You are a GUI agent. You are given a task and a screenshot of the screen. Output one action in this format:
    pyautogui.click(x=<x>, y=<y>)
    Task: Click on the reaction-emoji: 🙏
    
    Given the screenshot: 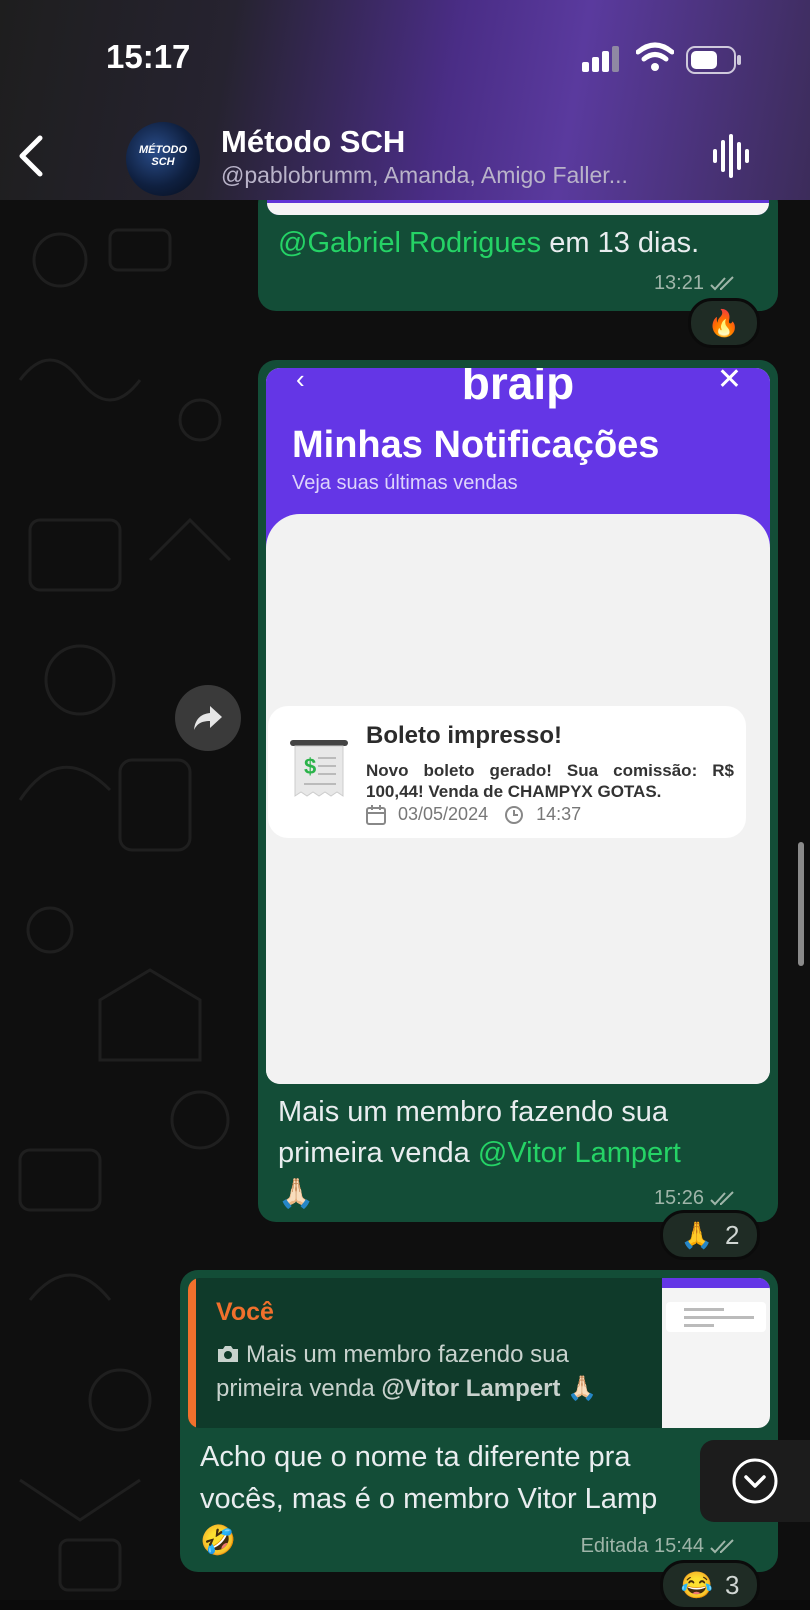 What is the action you would take?
    pyautogui.click(x=696, y=1234)
    